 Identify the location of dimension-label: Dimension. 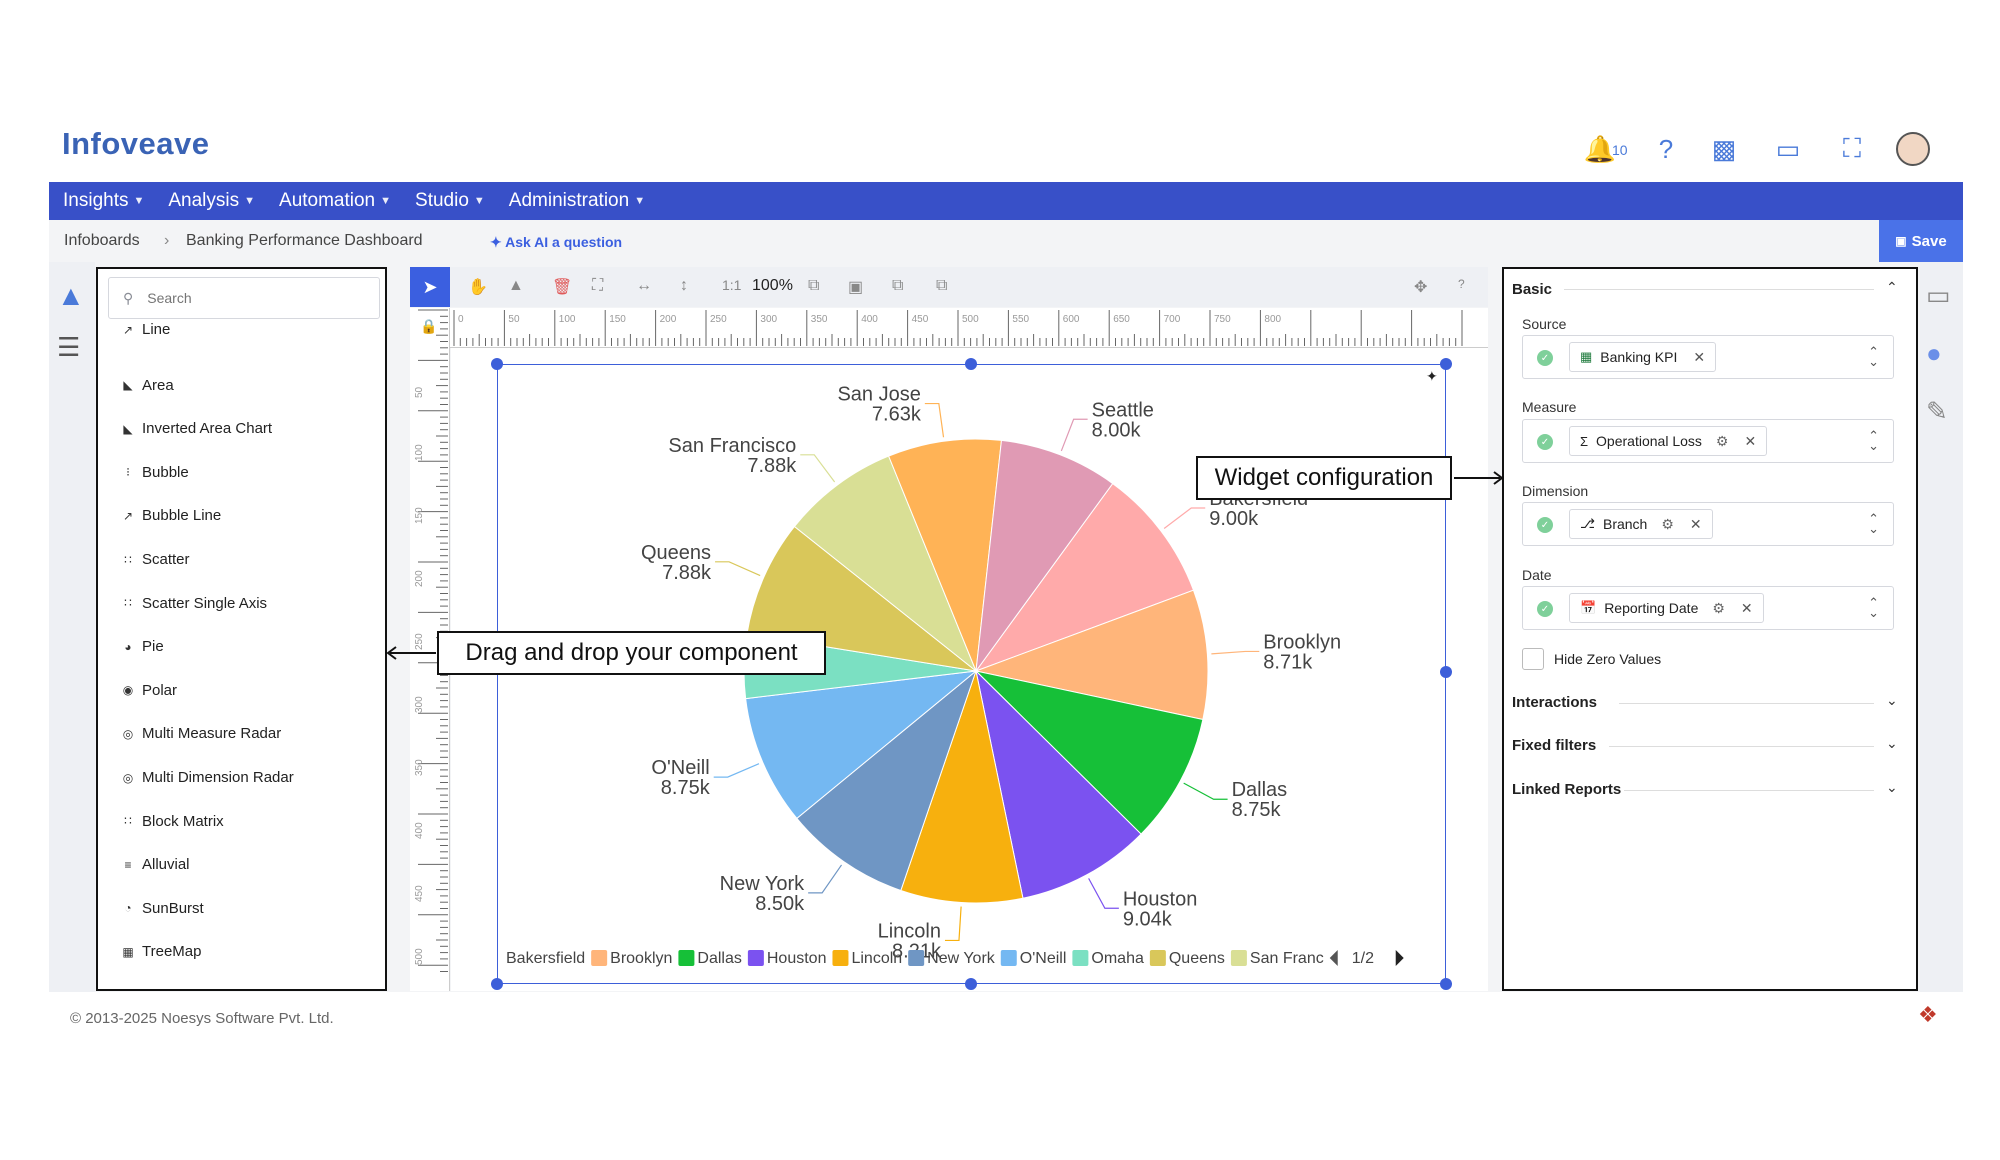
(1555, 491).